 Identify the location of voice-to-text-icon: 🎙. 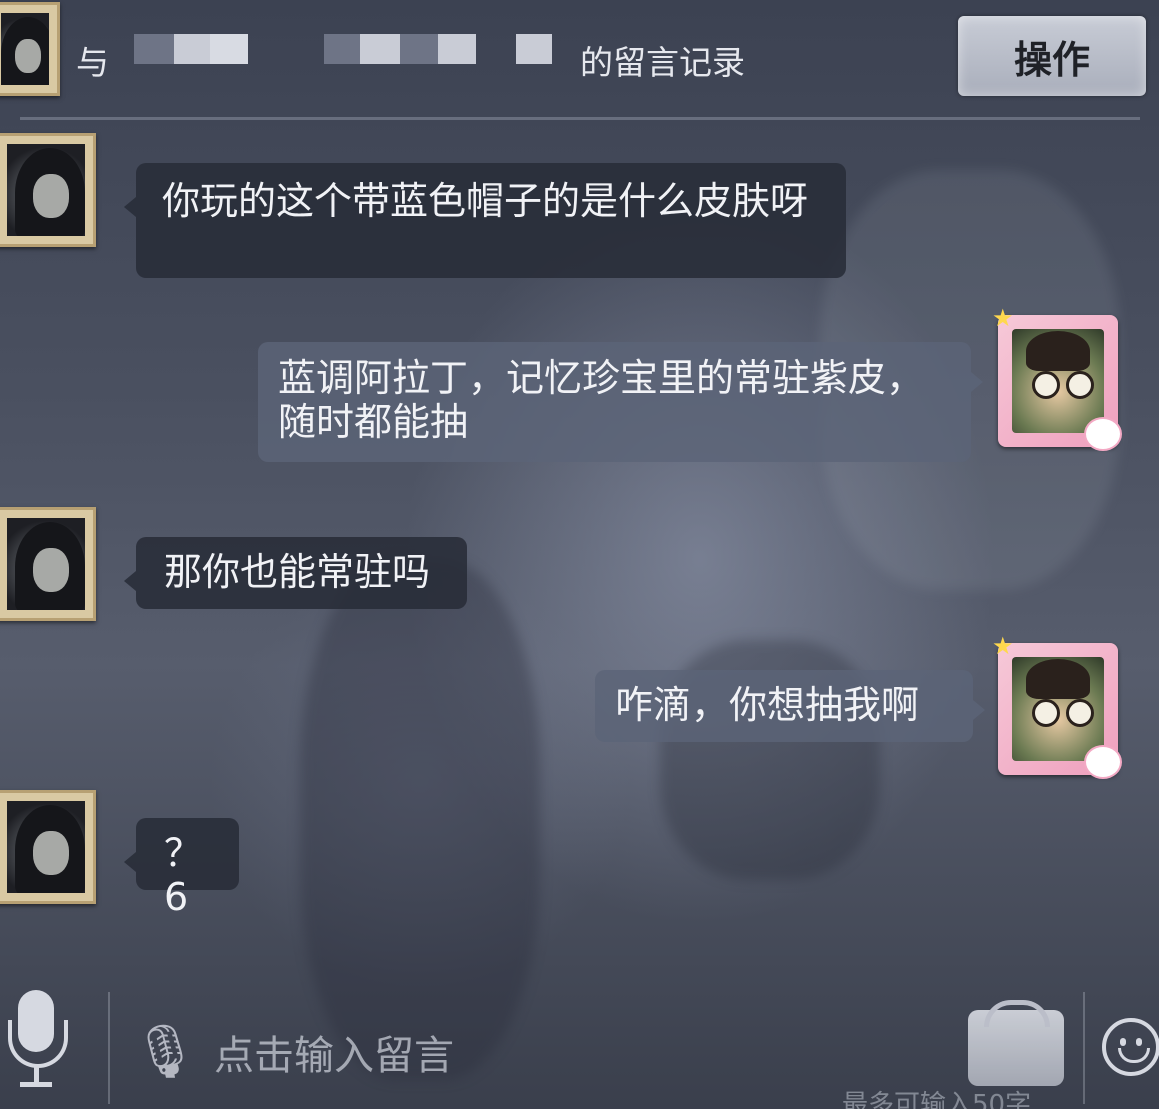
(165, 1052).